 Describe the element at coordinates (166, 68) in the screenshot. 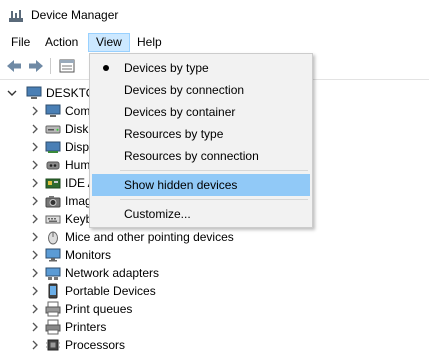

I see `menu-option-label: Devices by type` at that location.